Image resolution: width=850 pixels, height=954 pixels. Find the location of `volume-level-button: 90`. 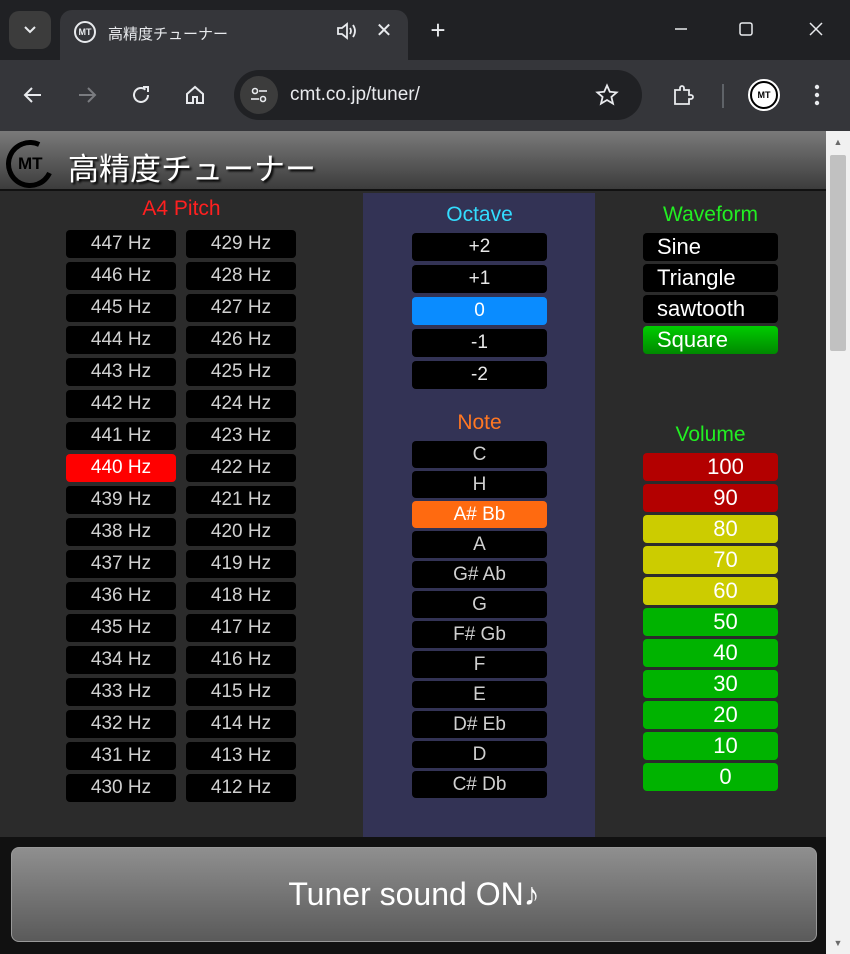

volume-level-button: 90 is located at coordinates (710, 498).